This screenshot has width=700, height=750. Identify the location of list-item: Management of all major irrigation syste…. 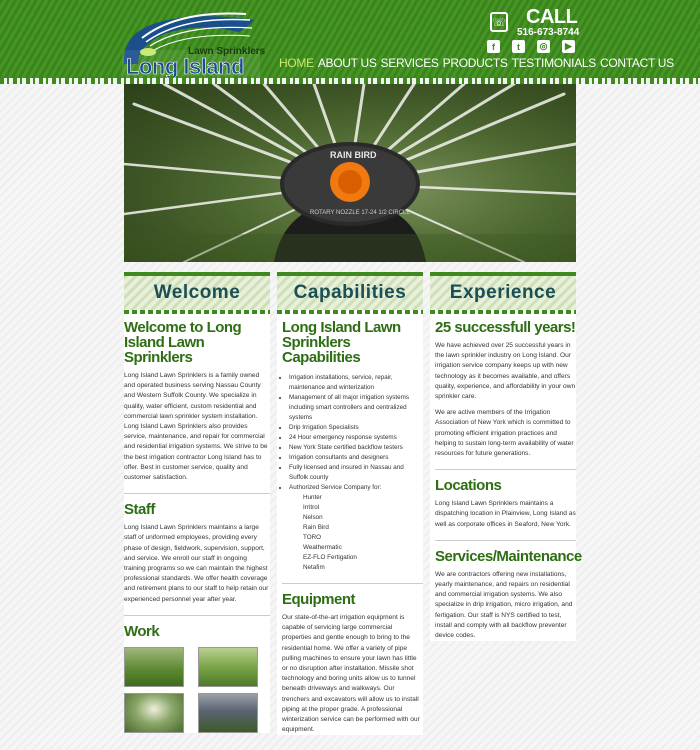
(356, 408).